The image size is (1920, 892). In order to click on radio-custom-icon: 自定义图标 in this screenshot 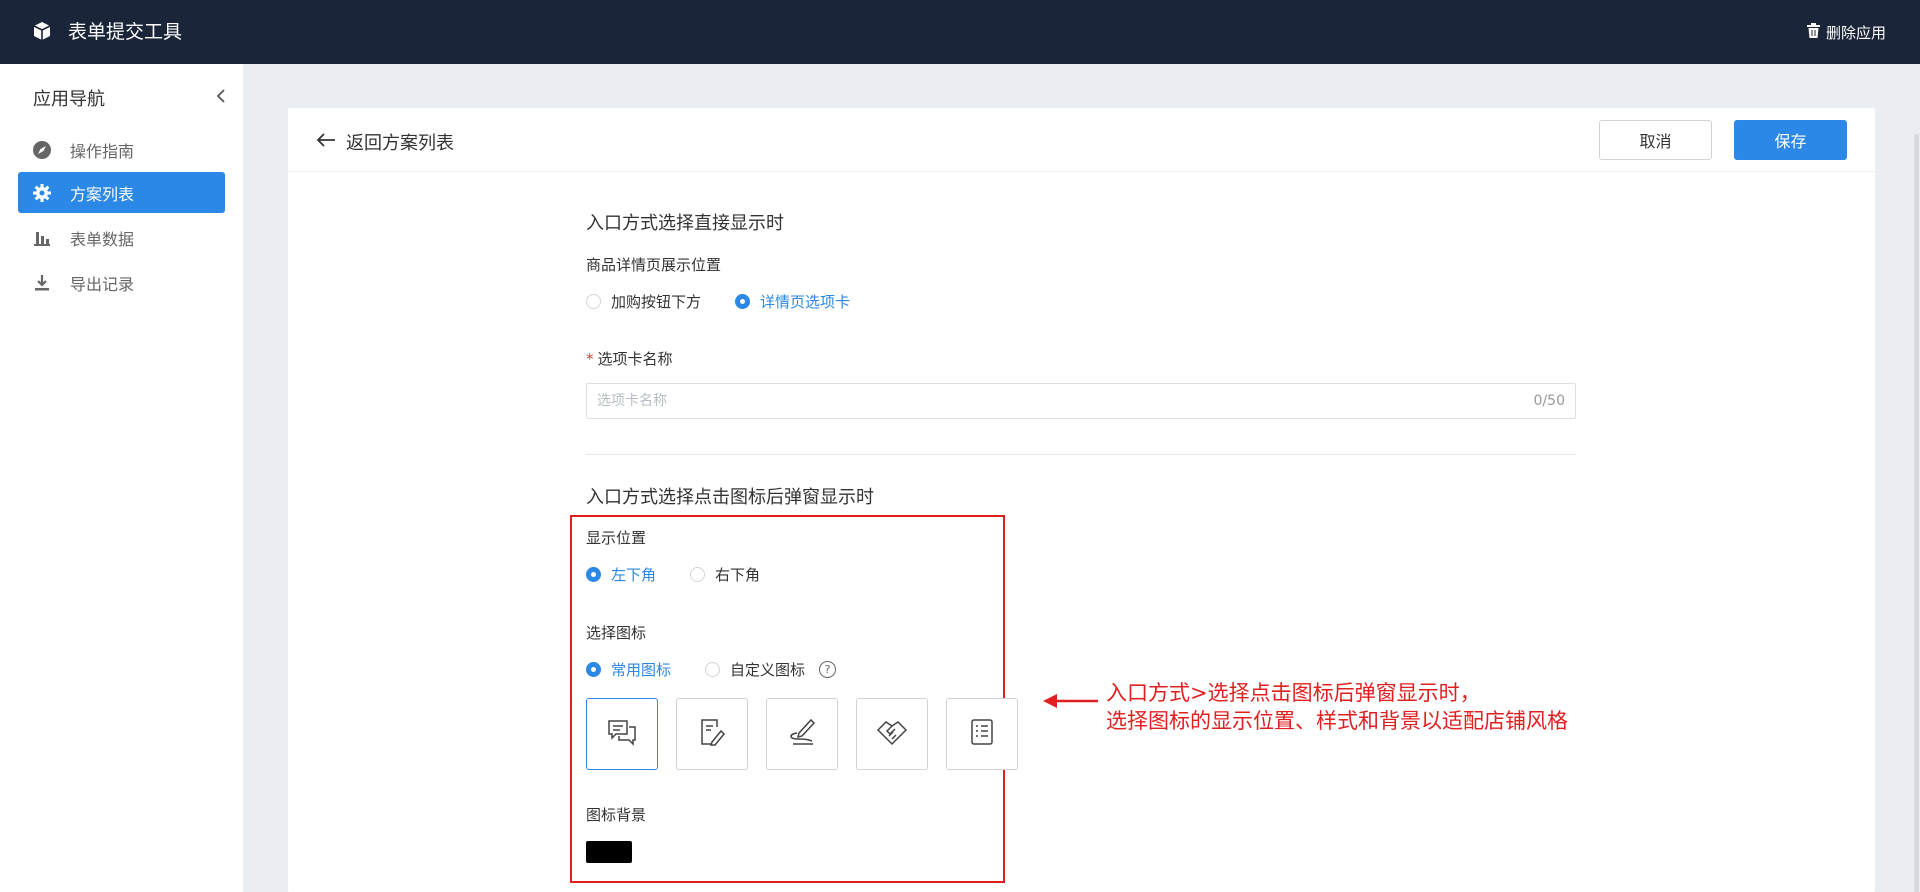, I will do `click(755, 669)`.